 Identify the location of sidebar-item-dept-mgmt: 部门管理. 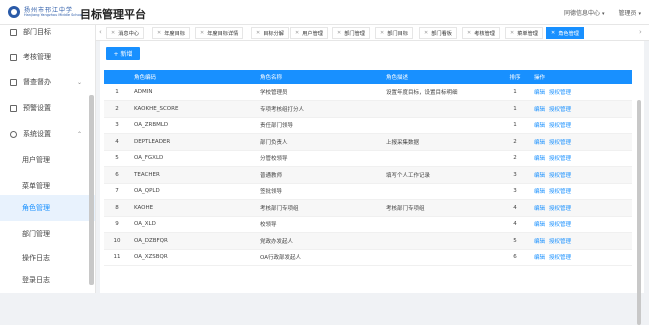
(47, 234).